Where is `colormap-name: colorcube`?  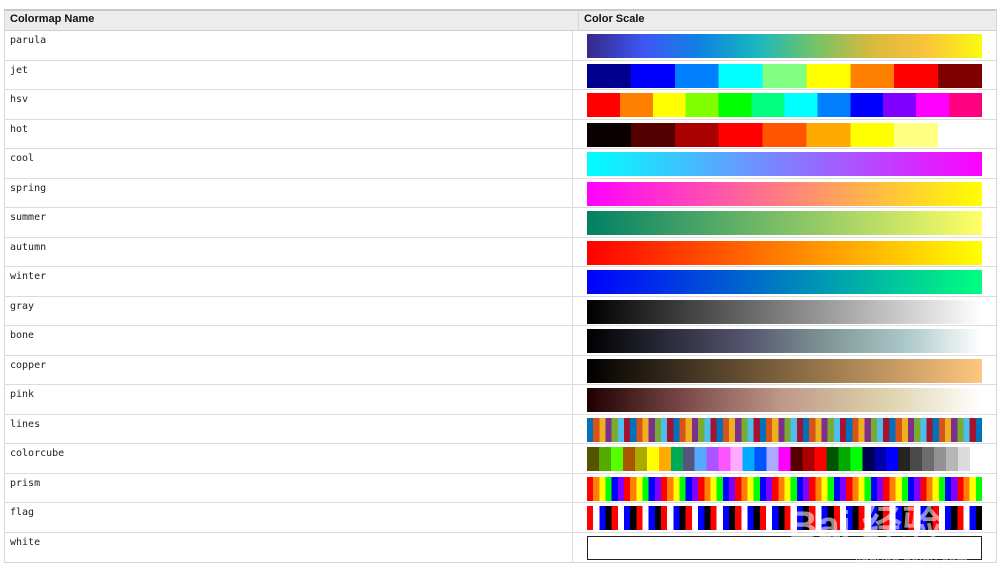 colormap-name: colorcube is located at coordinates (289, 458).